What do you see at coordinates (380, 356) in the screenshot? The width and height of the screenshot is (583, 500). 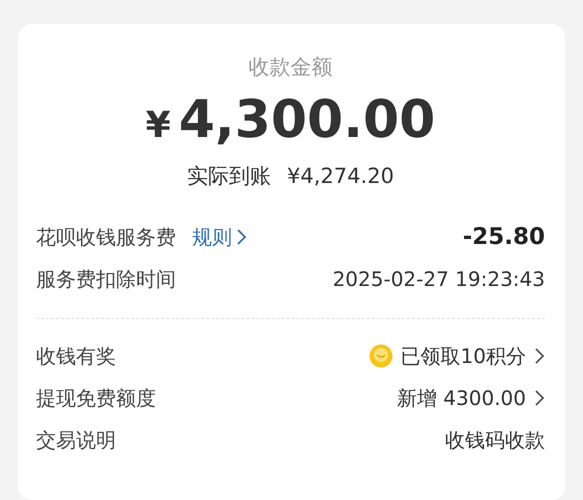 I see `coin-icon` at bounding box center [380, 356].